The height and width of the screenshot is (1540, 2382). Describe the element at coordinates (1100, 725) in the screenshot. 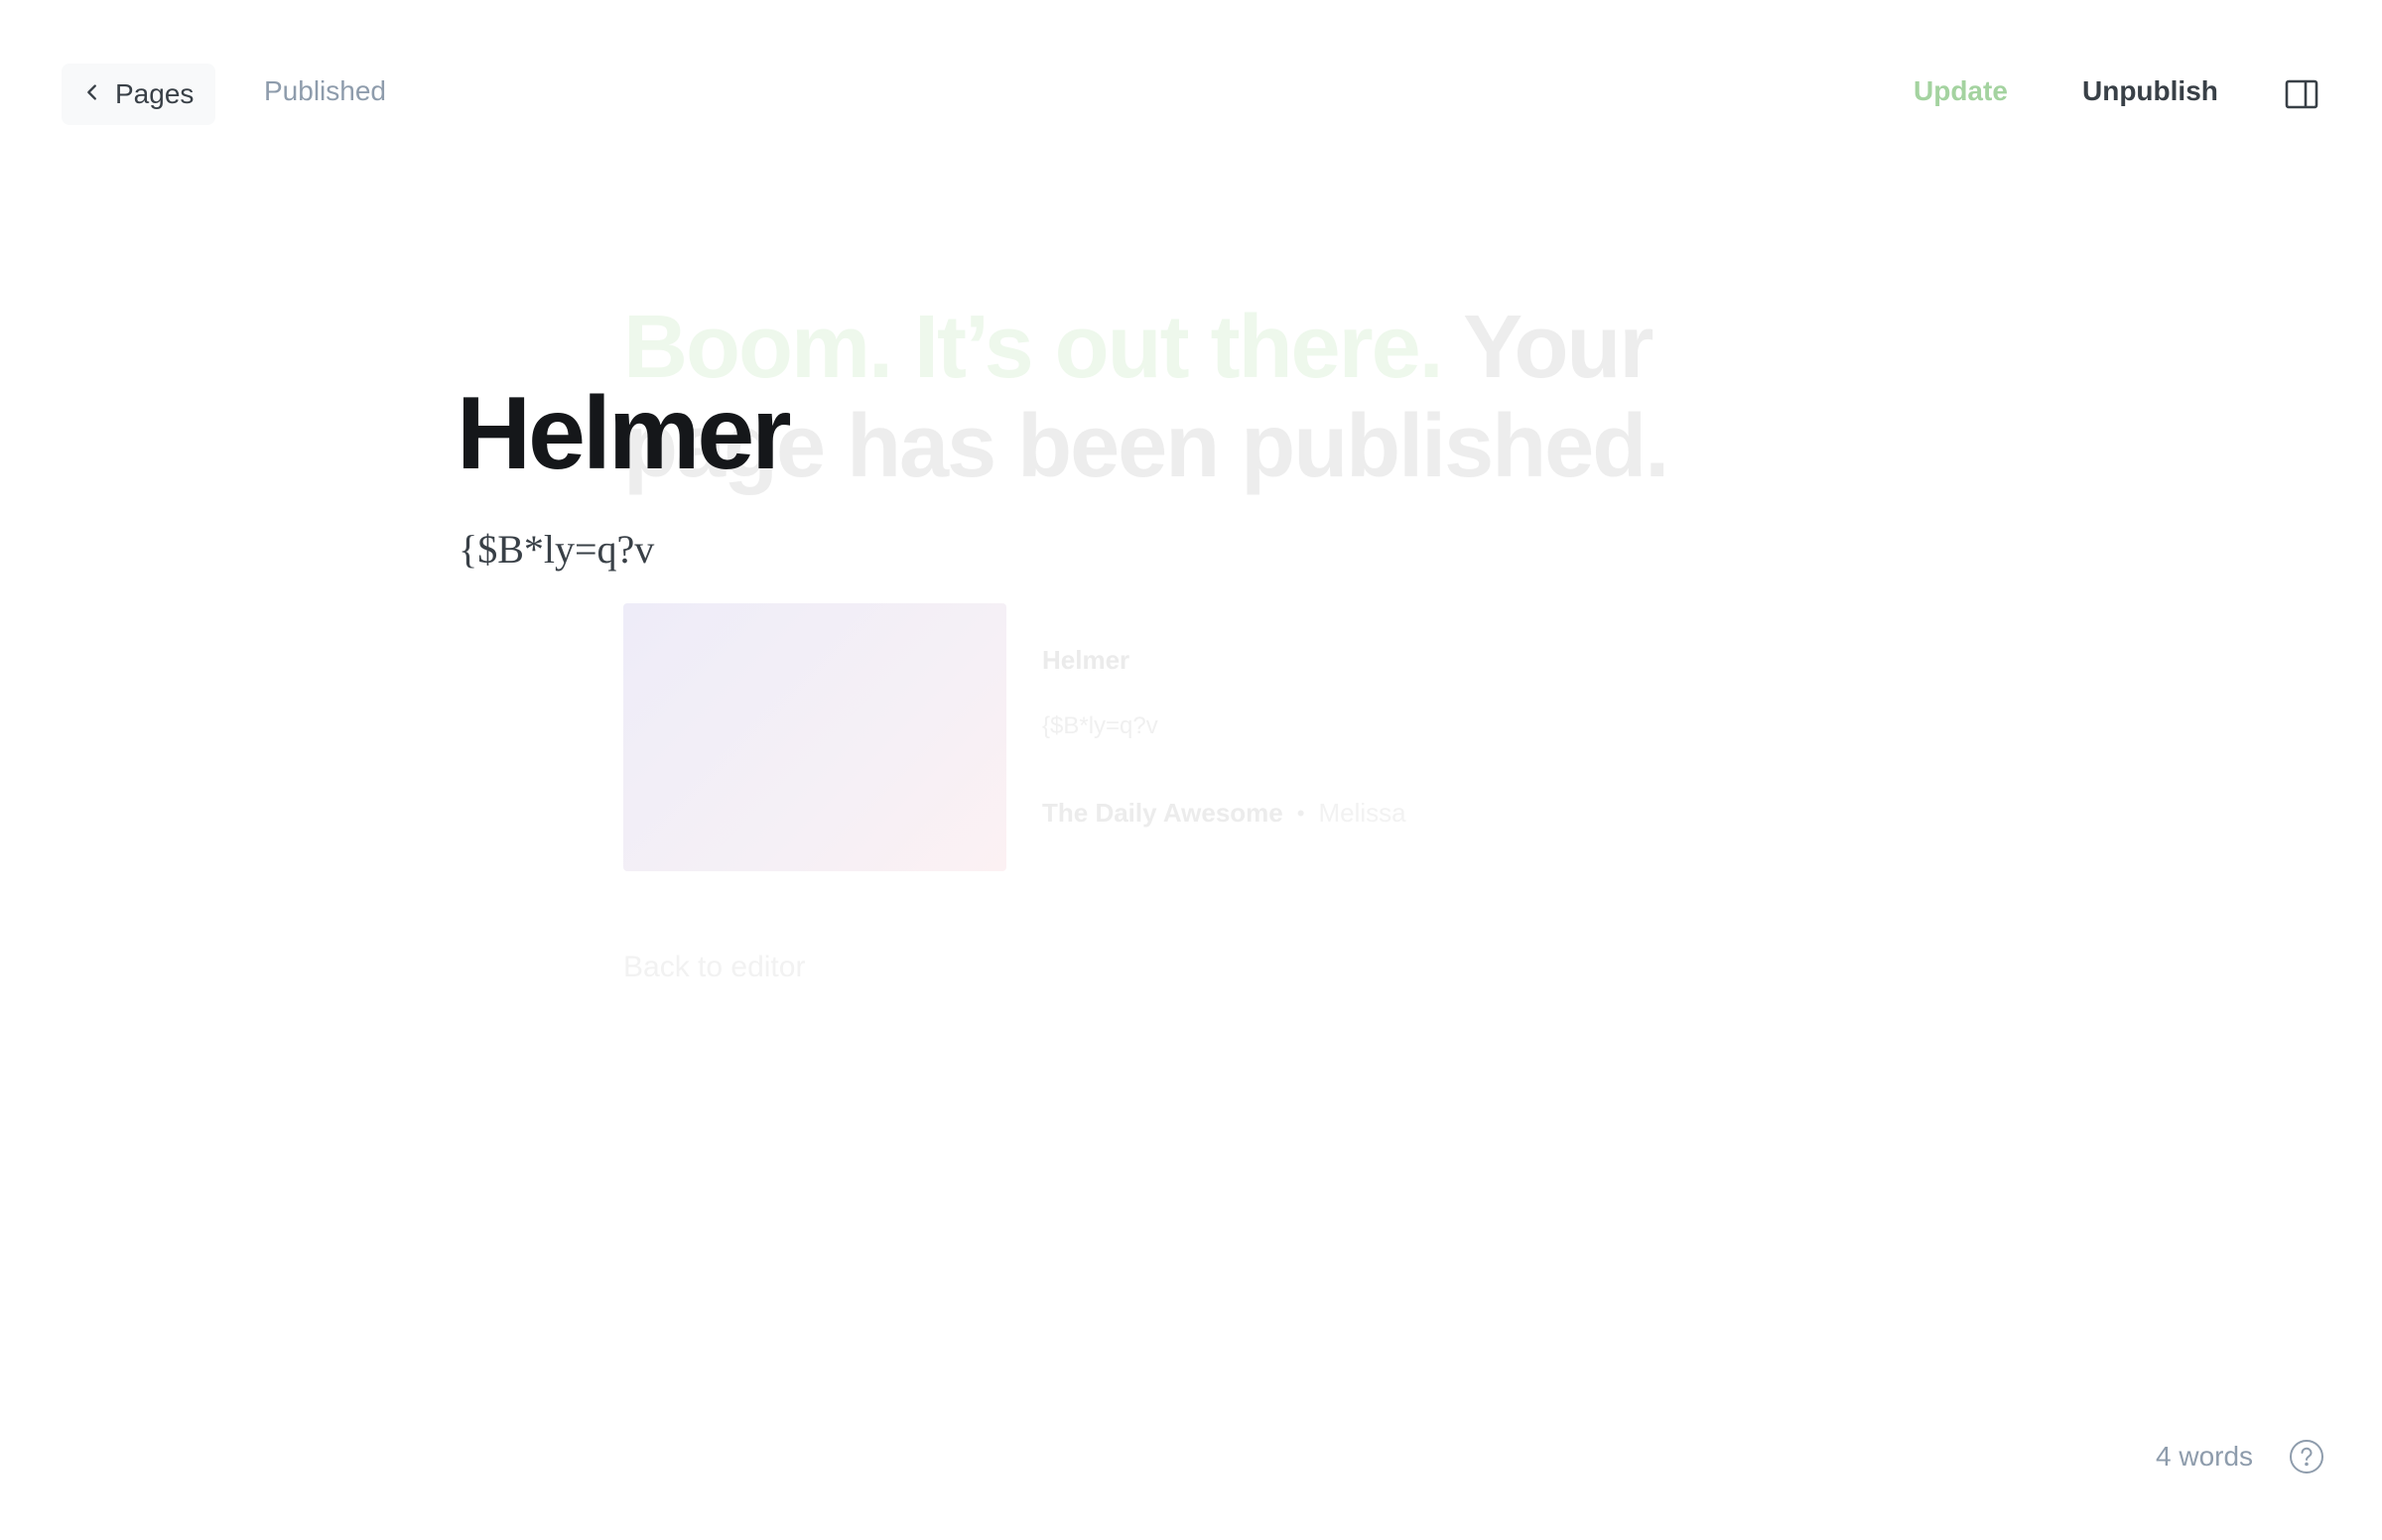

I see `preview-excerpt: {$B*ly=q?v` at that location.